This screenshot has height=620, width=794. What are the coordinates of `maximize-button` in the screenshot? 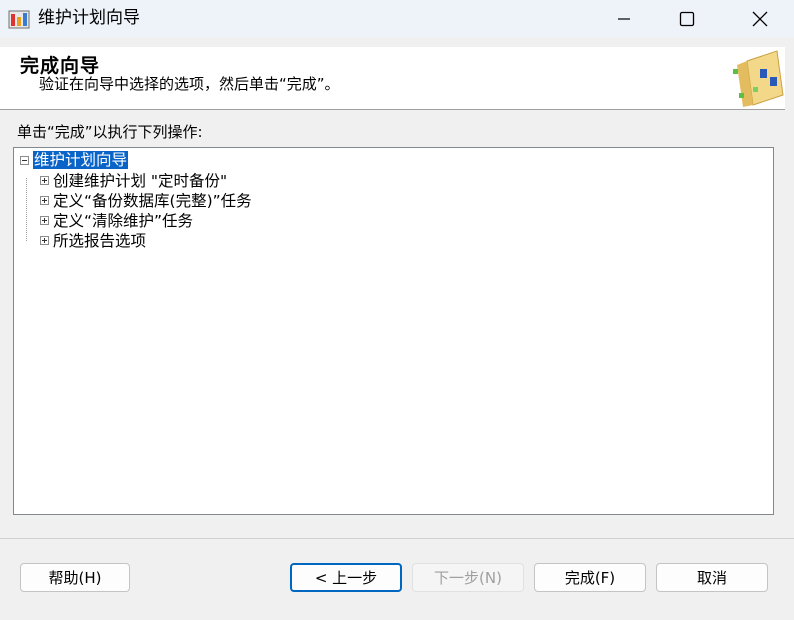 It's located at (687, 18).